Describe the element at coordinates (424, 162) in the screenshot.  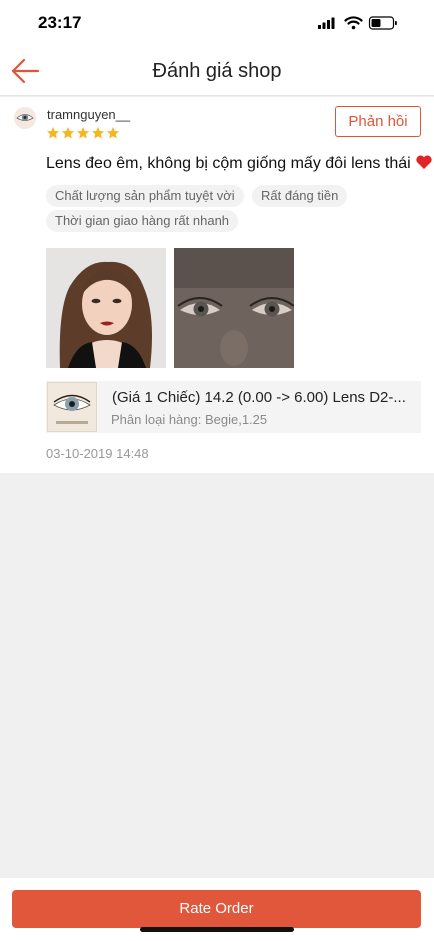
I see `heart-icon` at that location.